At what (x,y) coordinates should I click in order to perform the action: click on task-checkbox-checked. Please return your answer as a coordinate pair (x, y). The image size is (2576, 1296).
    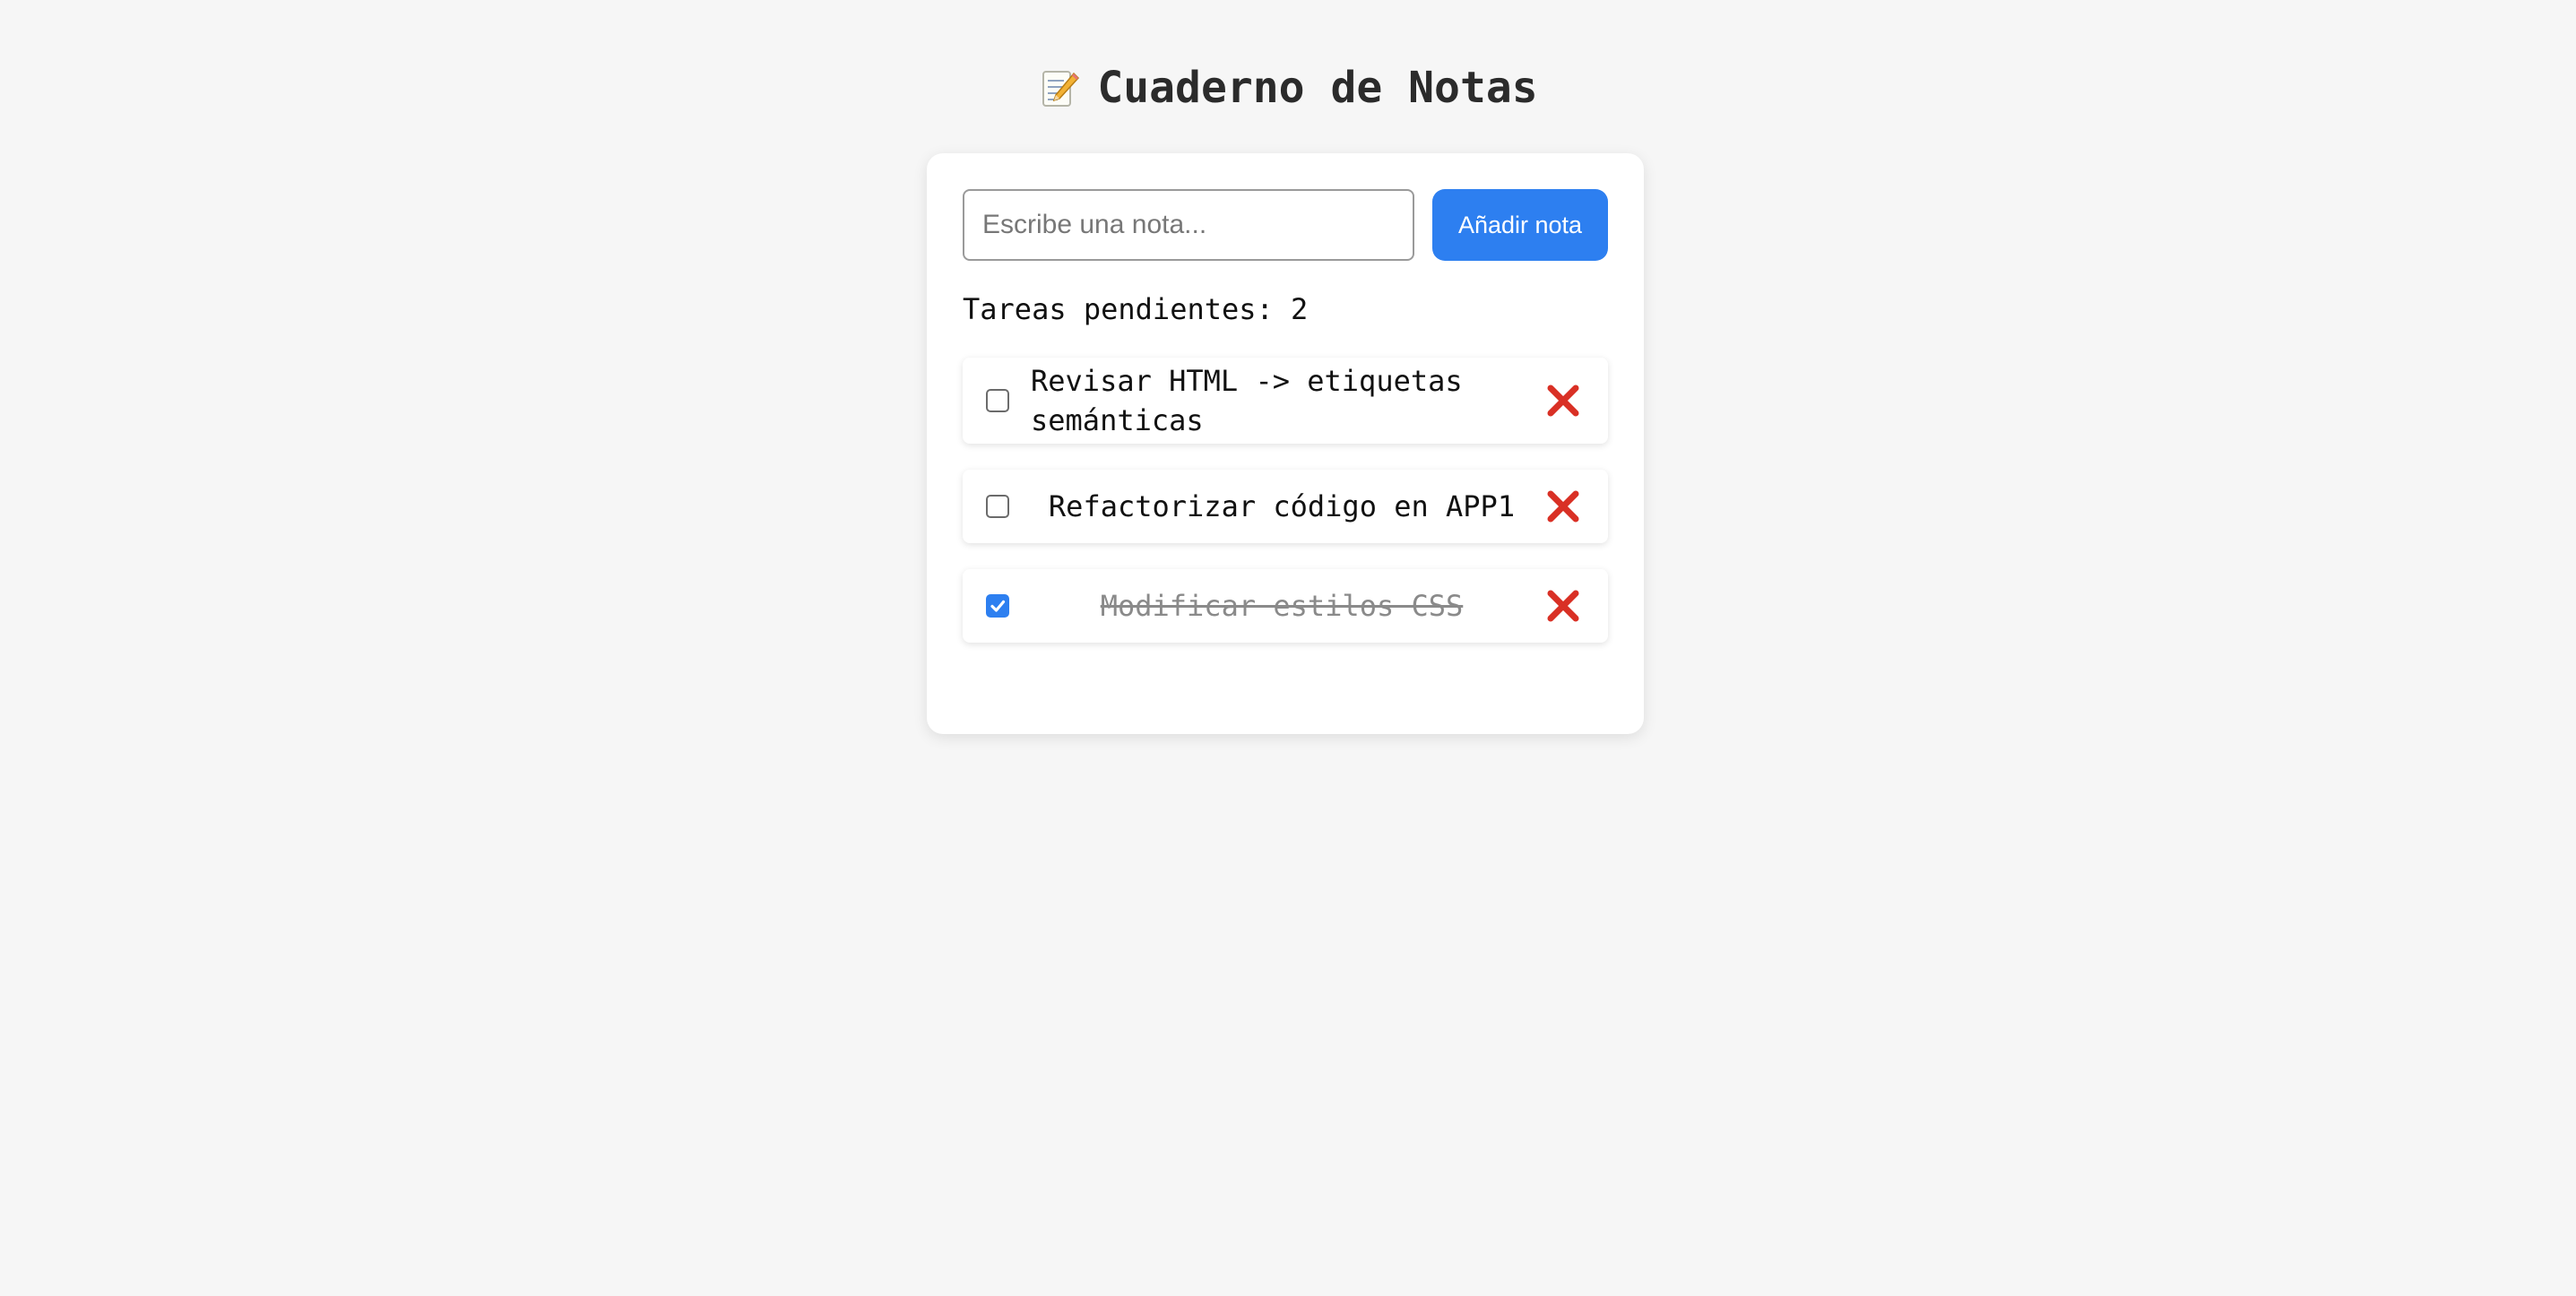
    Looking at the image, I should click on (997, 606).